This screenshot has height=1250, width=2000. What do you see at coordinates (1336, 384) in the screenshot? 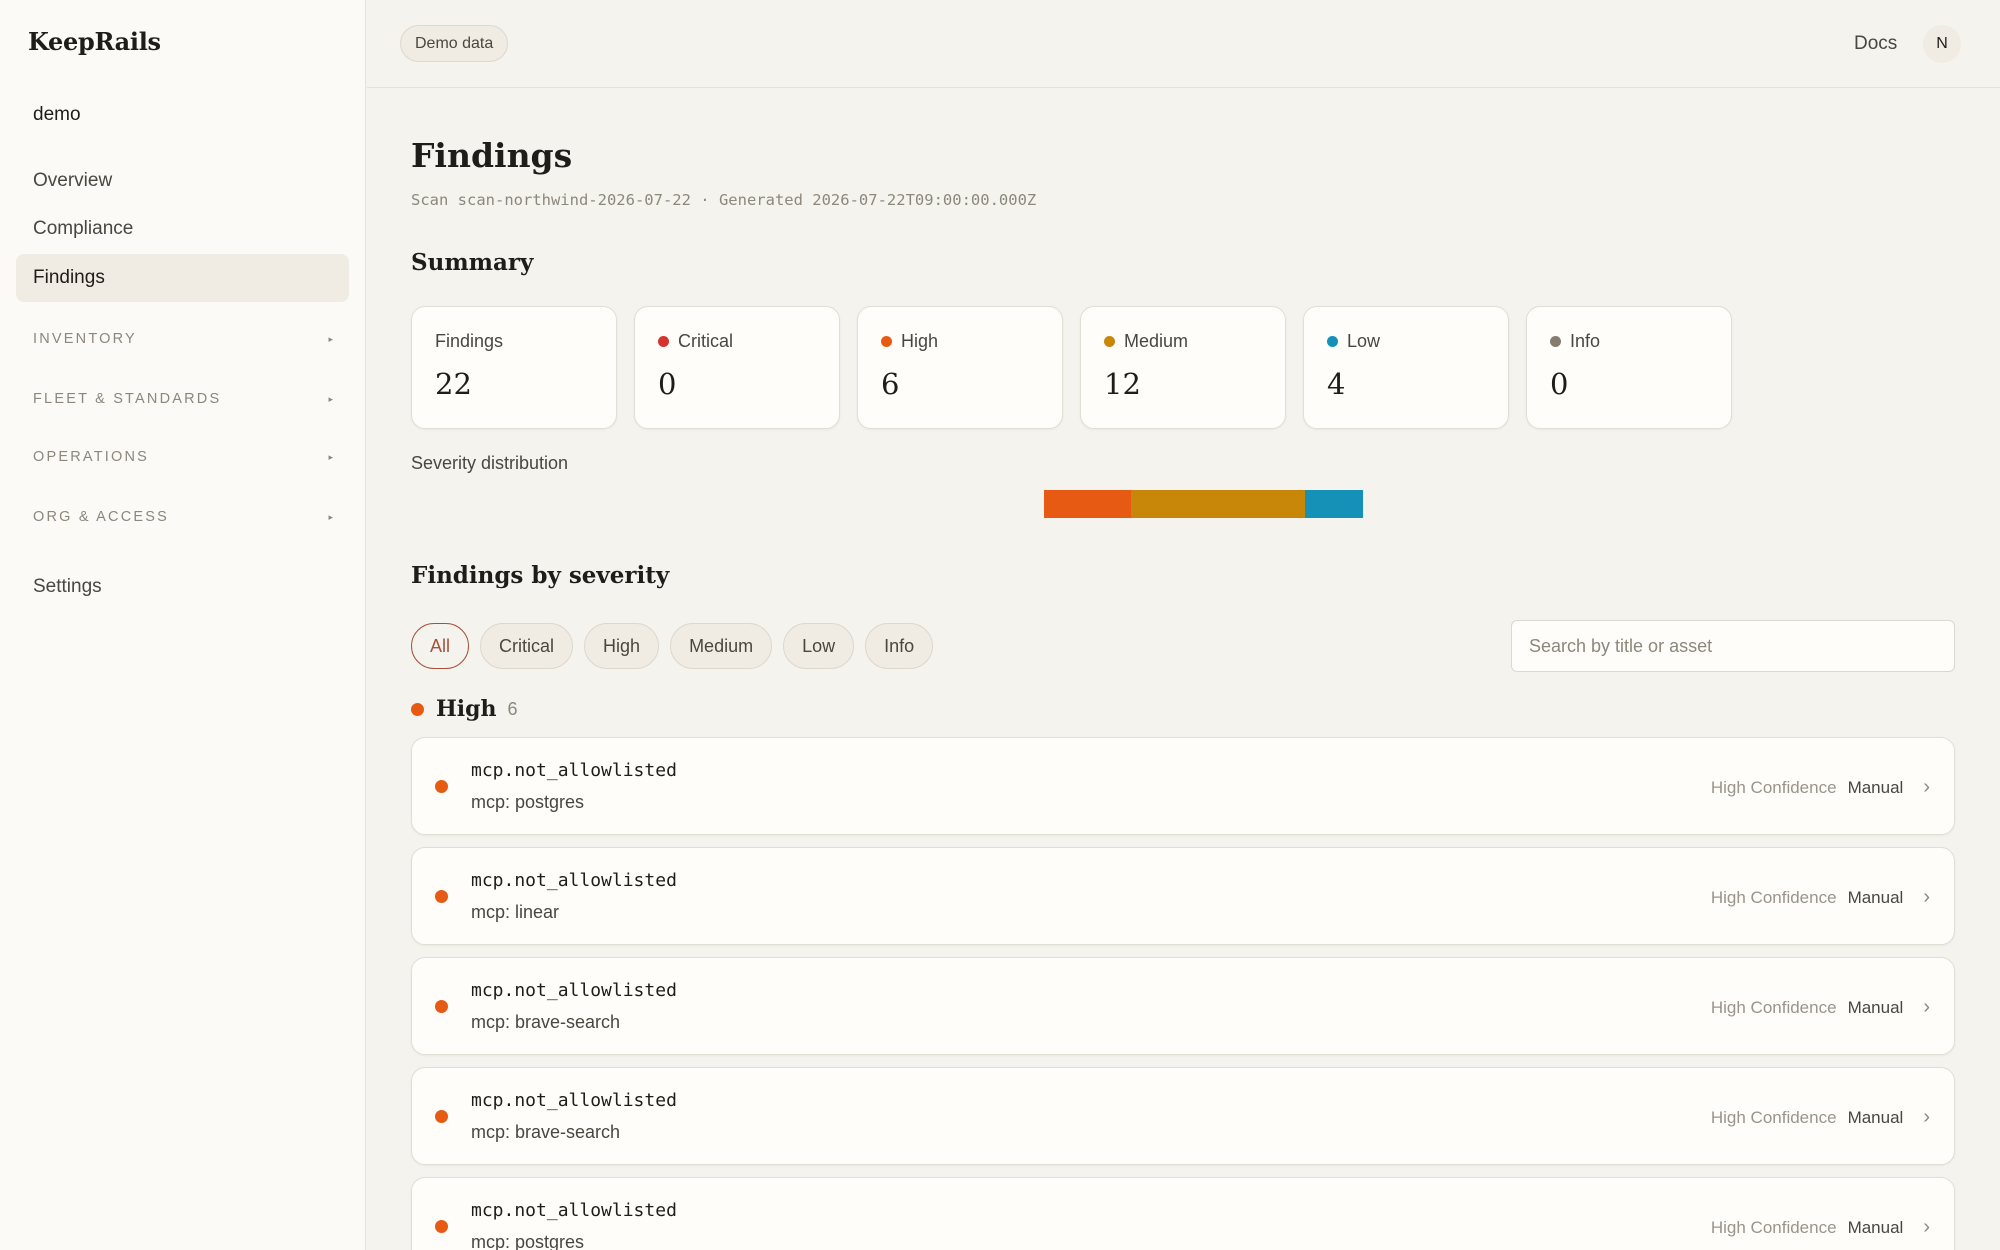
I see `card-value: 4` at bounding box center [1336, 384].